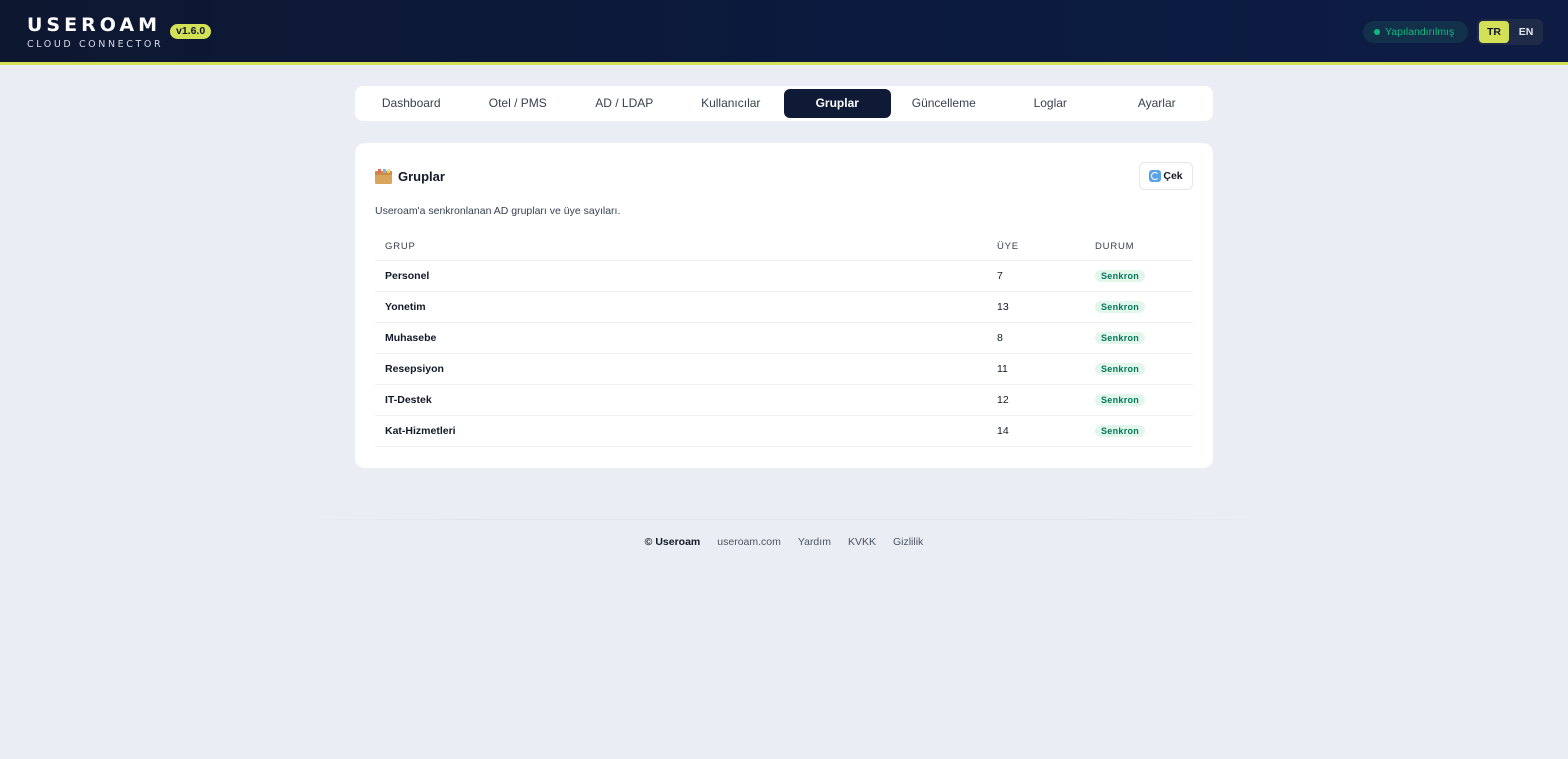 The width and height of the screenshot is (1568, 759). I want to click on logo-subtitle: CLOUD CONNECTOR, so click(95, 44).